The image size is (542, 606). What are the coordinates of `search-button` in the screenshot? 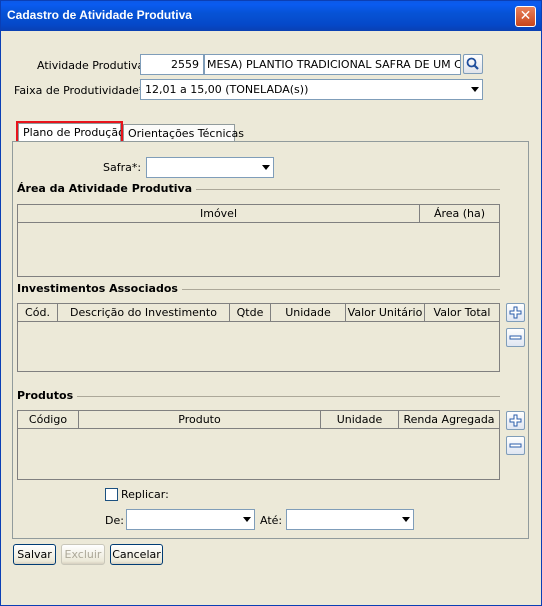 It's located at (473, 64).